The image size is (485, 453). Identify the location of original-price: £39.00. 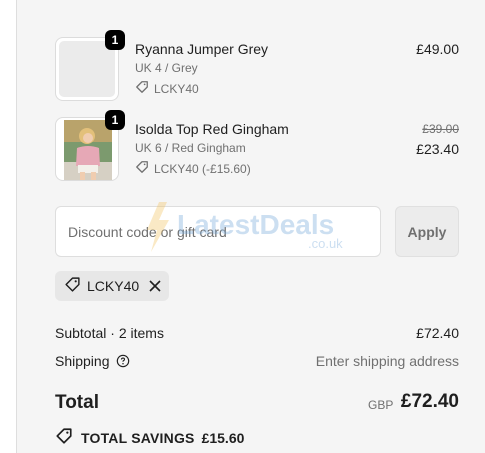
(440, 129).